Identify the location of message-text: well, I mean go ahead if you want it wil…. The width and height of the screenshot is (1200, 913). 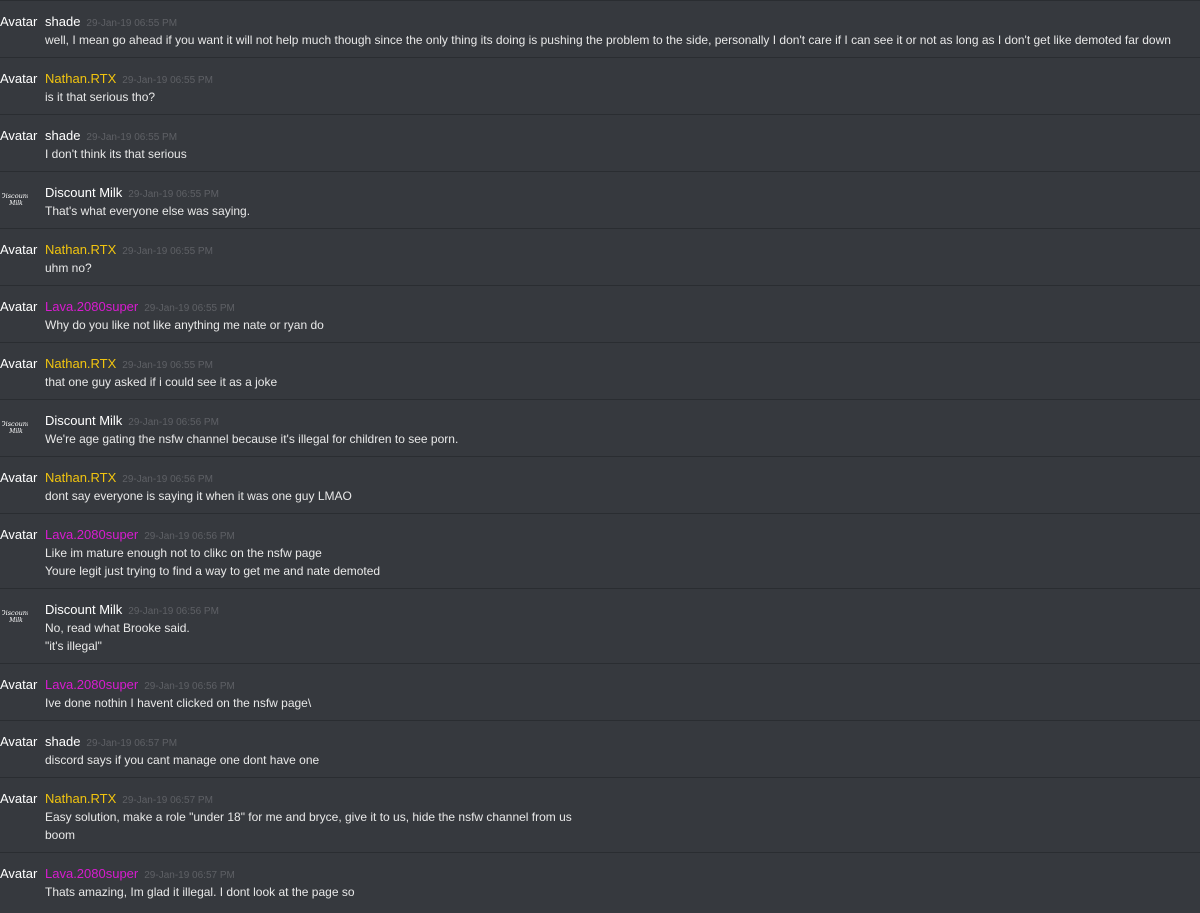
(608, 40).